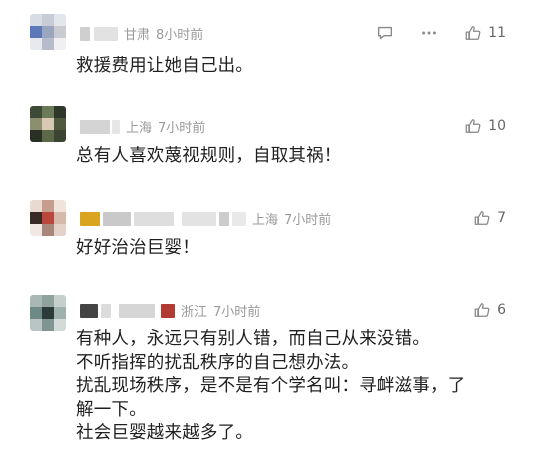 Image resolution: width=536 pixels, height=475 pixels. I want to click on comment-meta: 甘肃 8小时前, so click(141, 33).